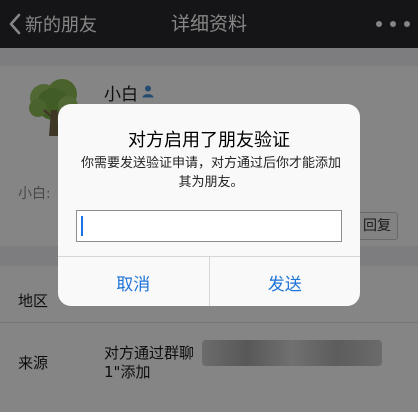 The height and width of the screenshot is (412, 418). What do you see at coordinates (210, 173) in the screenshot?
I see `dialog-message: 你需要发送验证申请，对方通过后你才能添加其为朋友。` at bounding box center [210, 173].